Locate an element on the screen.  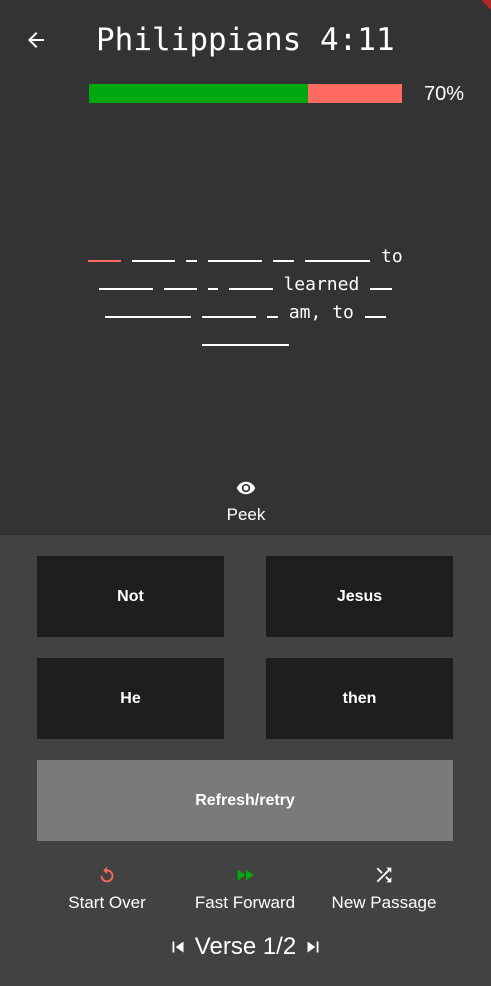
progress-fill is located at coordinates (199, 93).